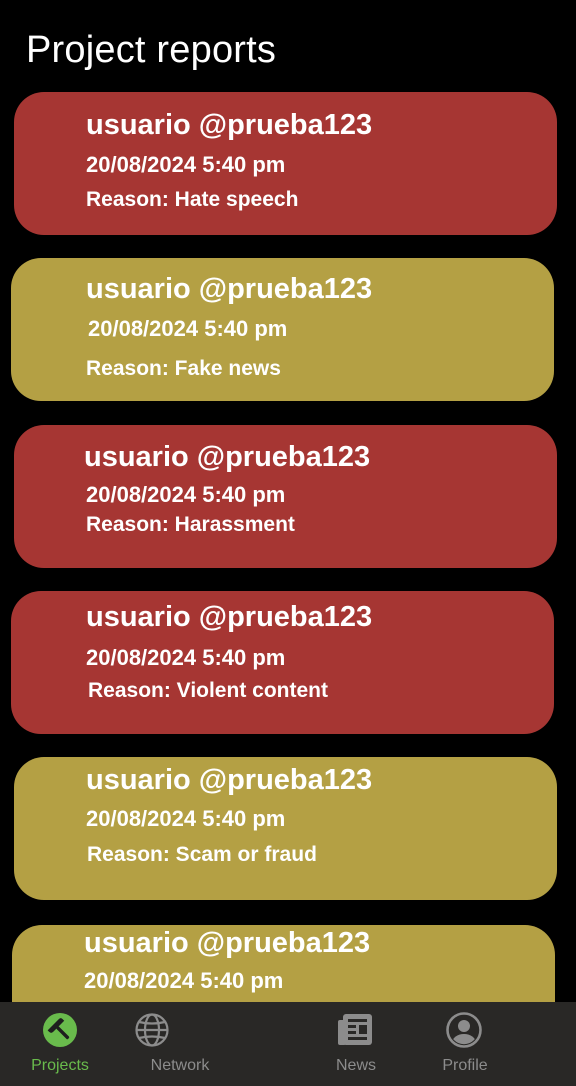 Image resolution: width=576 pixels, height=1086 pixels. Describe the element at coordinates (208, 690) in the screenshot. I see `report-reason: Reason: Violent content` at that location.